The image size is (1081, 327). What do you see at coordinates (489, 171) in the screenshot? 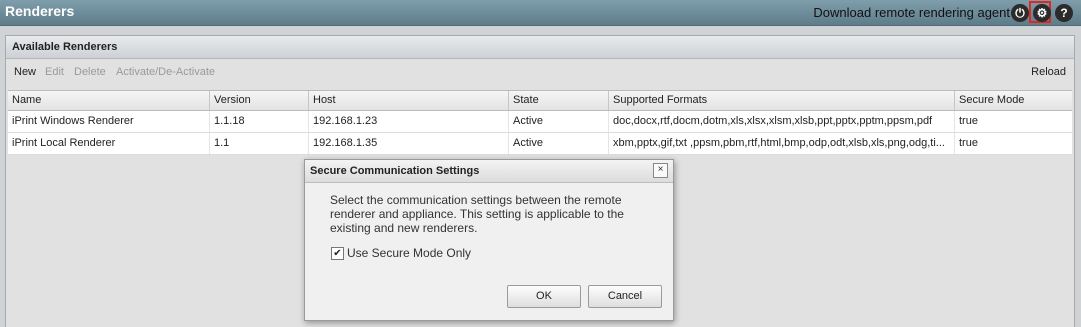
I see `dialog-header: Secure Communication Settings ×` at bounding box center [489, 171].